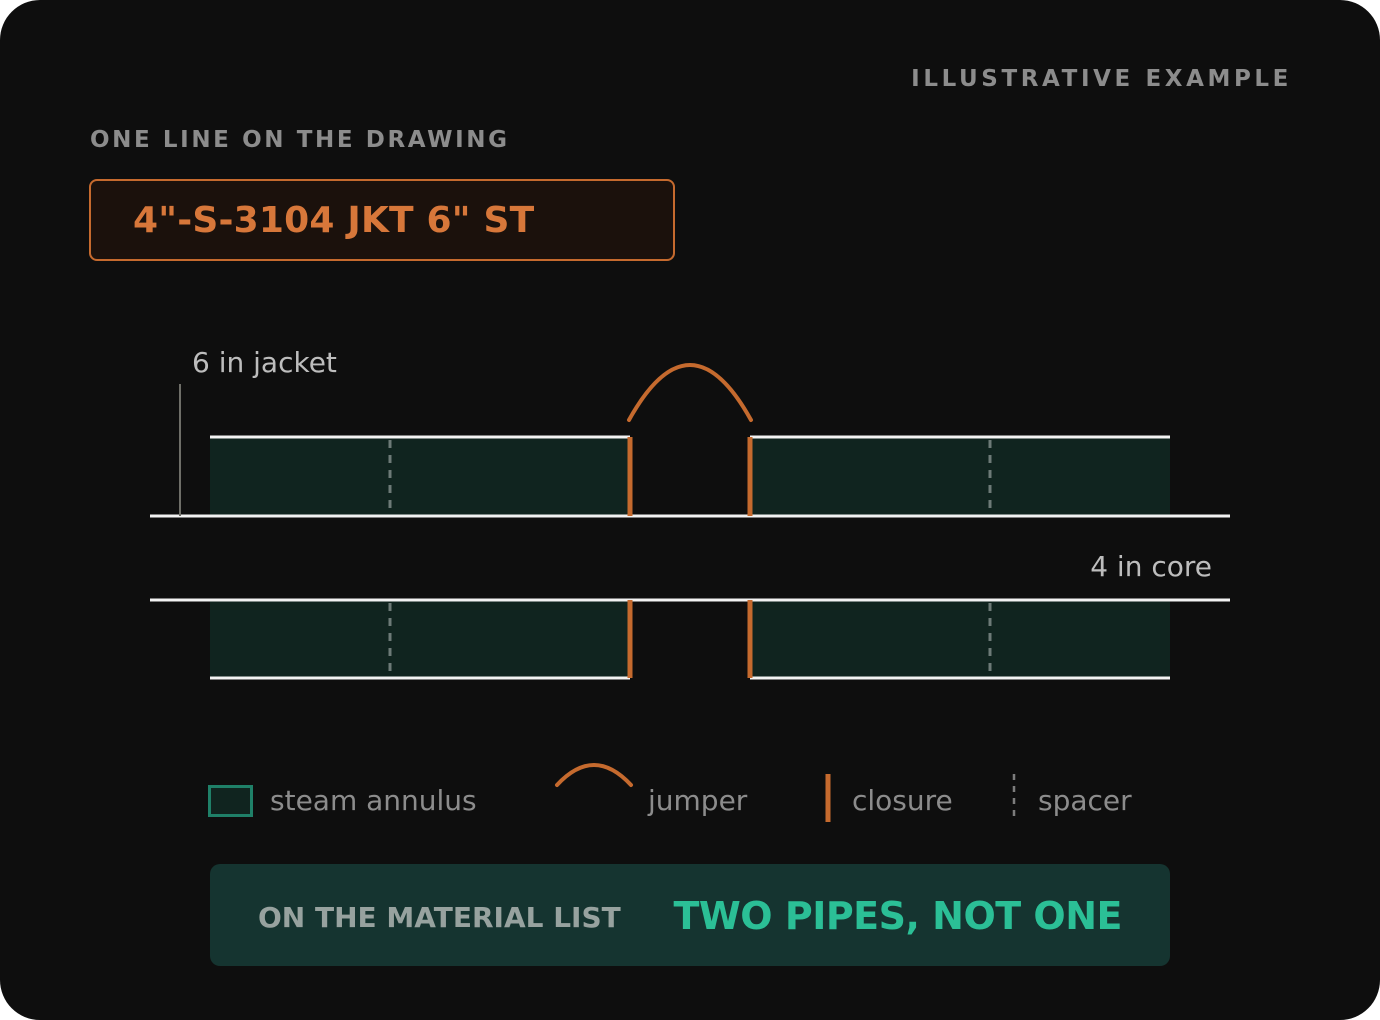 The height and width of the screenshot is (1020, 1380). I want to click on legend-jumper-label: jumper, so click(698, 800).